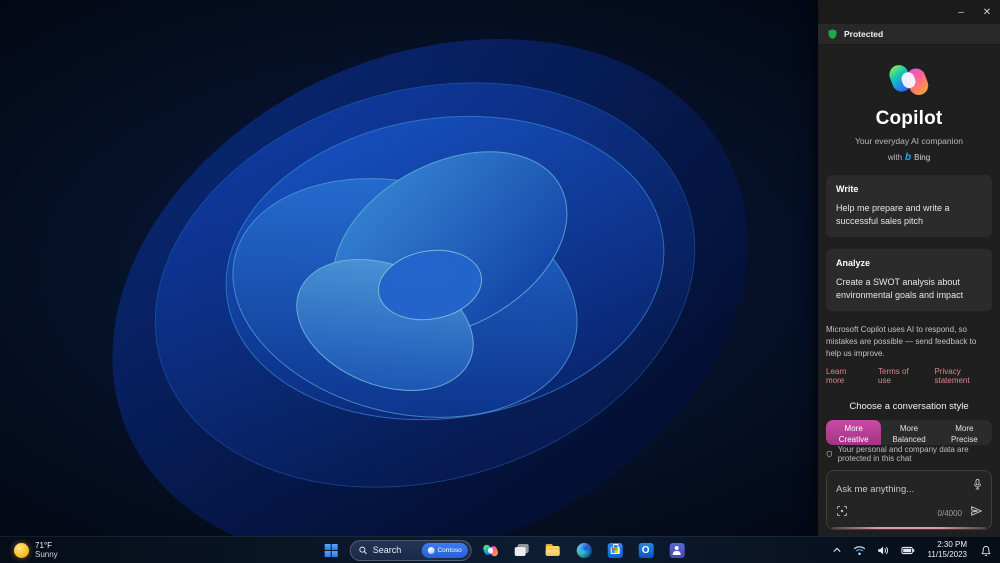  What do you see at coordinates (363, 550) in the screenshot?
I see `search-icon` at bounding box center [363, 550].